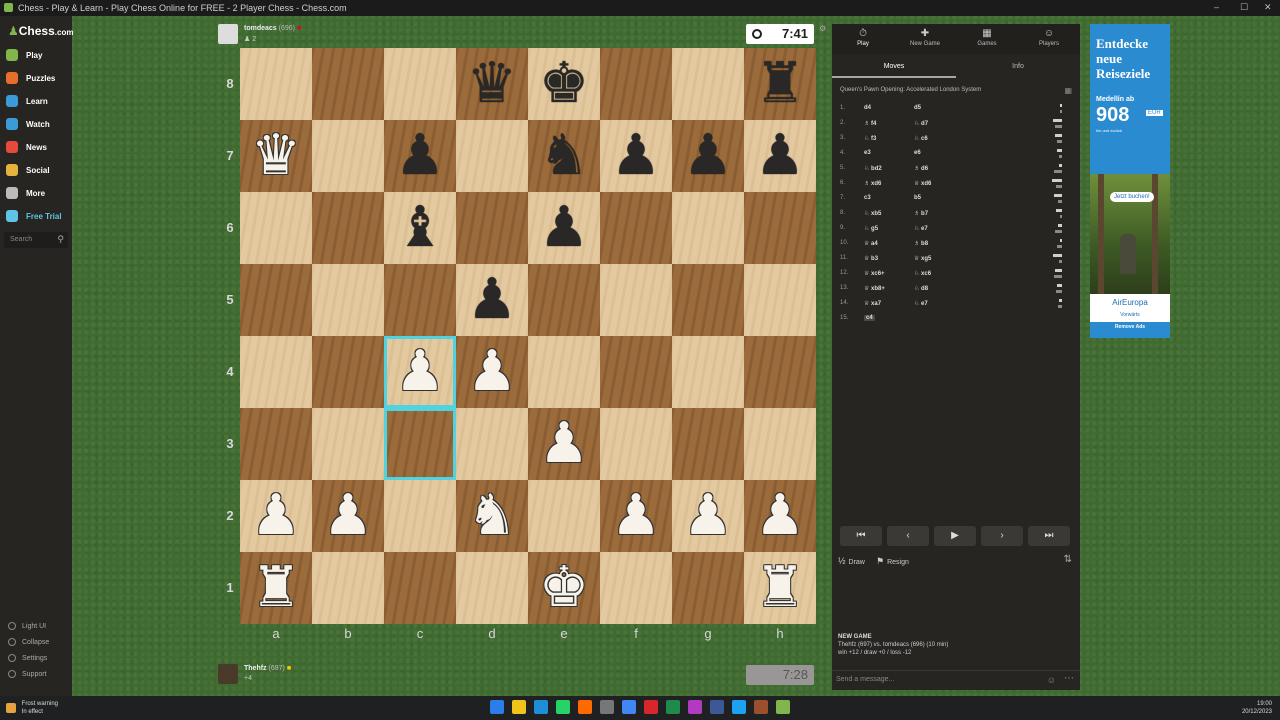 The height and width of the screenshot is (720, 1280). What do you see at coordinates (921, 123) in the screenshot?
I see `black-move: ♘ d7` at bounding box center [921, 123].